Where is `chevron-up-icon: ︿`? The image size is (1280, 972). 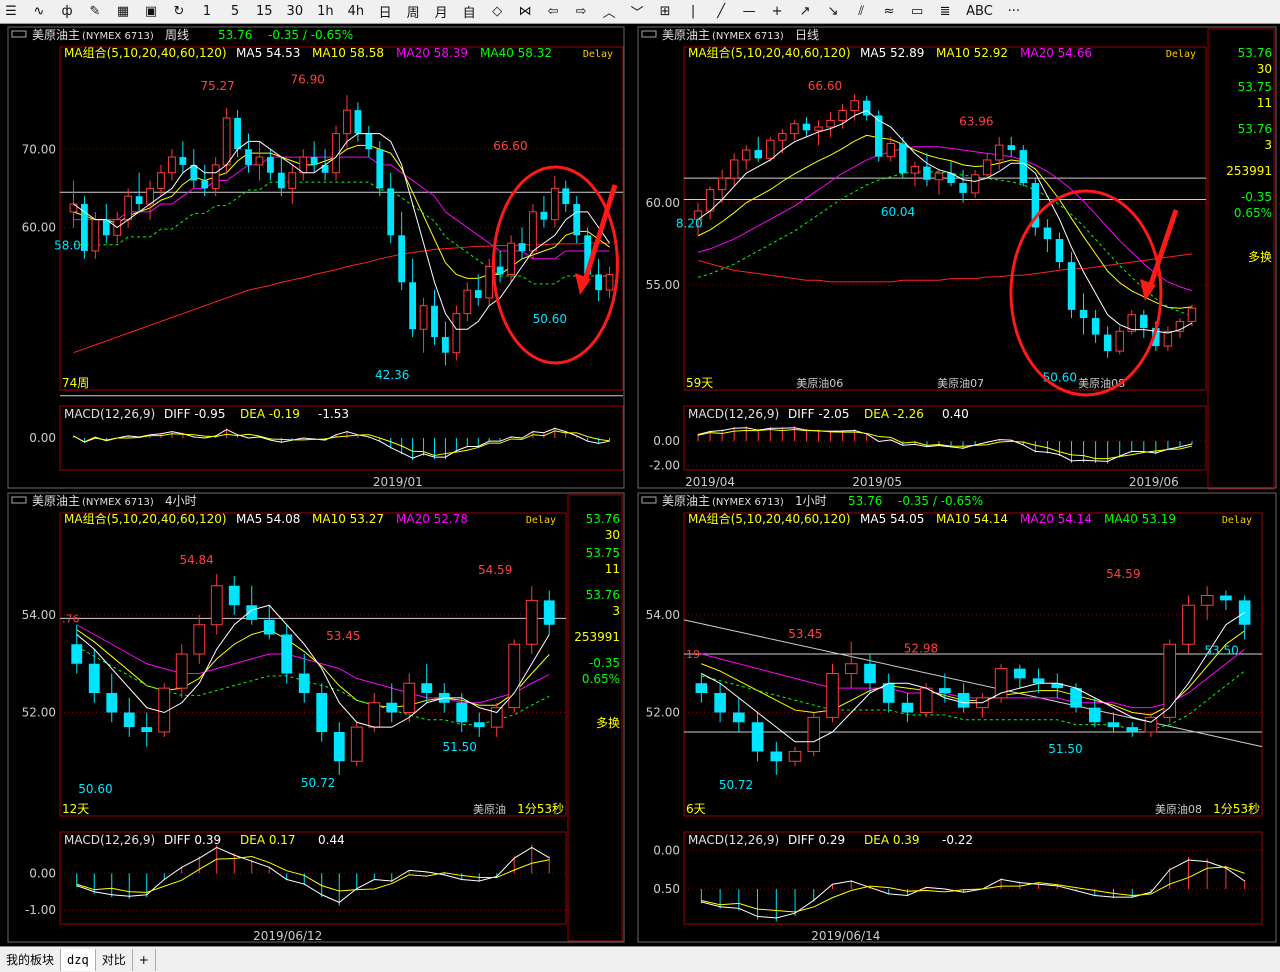
chevron-up-icon: ︿ is located at coordinates (609, 12).